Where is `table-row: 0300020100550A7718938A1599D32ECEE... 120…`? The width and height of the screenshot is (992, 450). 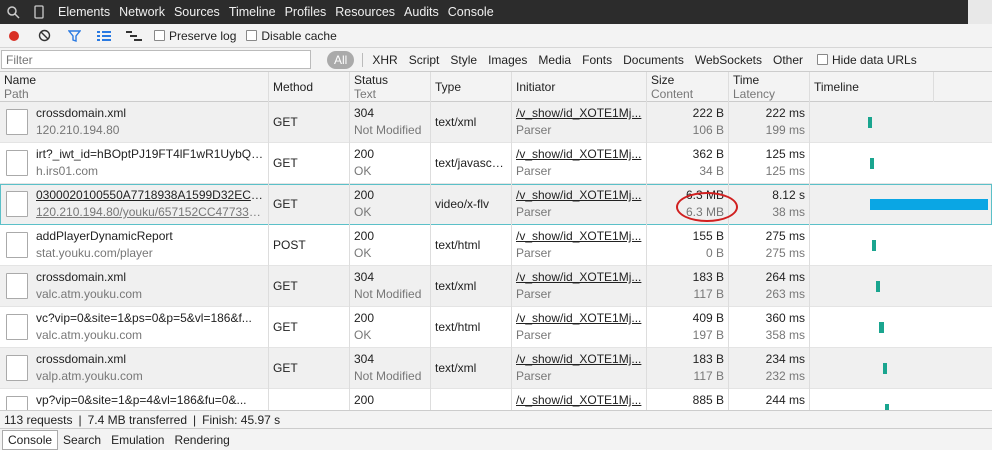
table-row: 0300020100550A7718938A1599D32ECEE... 120… is located at coordinates (496, 204).